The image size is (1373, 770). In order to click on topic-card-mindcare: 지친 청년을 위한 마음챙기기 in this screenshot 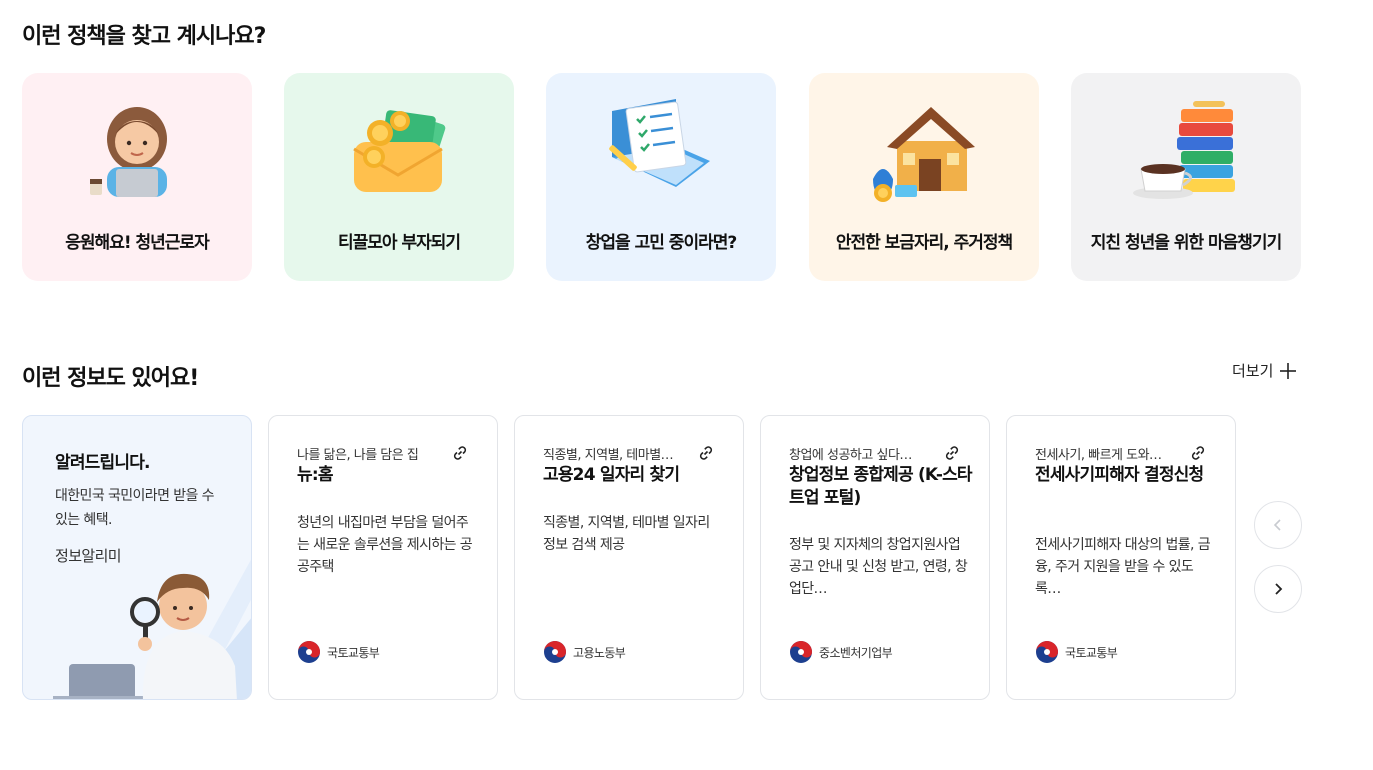, I will do `click(1186, 177)`.